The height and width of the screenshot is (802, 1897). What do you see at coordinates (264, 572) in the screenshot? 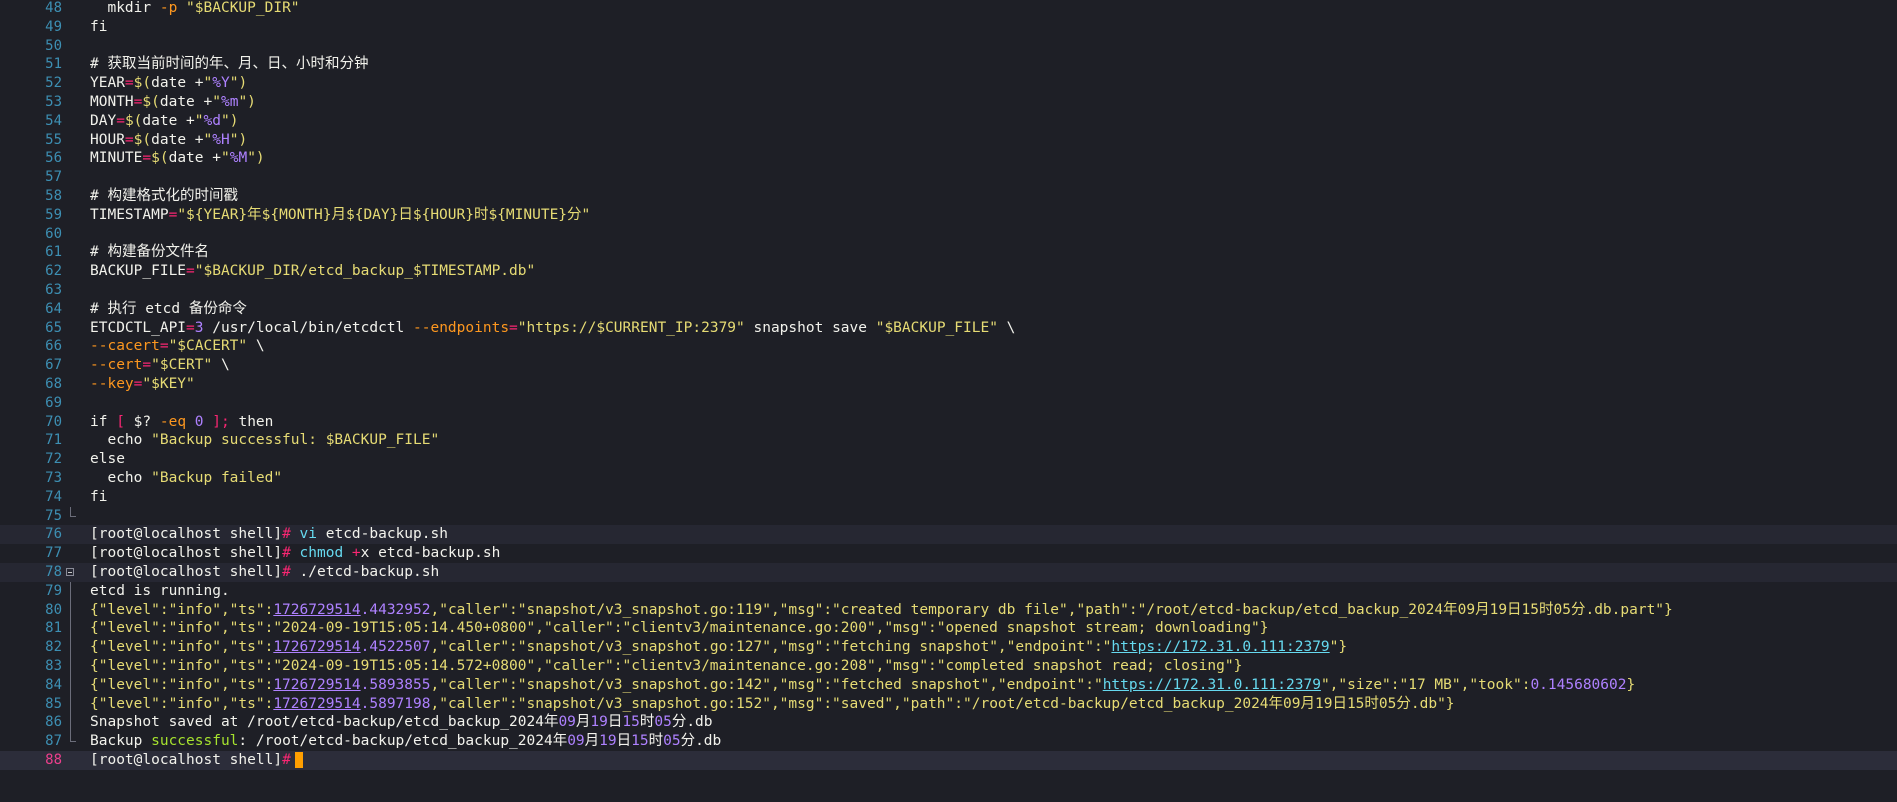
I see `code-text: [root@localhost shell]# ./etcd-backup.sh` at bounding box center [264, 572].